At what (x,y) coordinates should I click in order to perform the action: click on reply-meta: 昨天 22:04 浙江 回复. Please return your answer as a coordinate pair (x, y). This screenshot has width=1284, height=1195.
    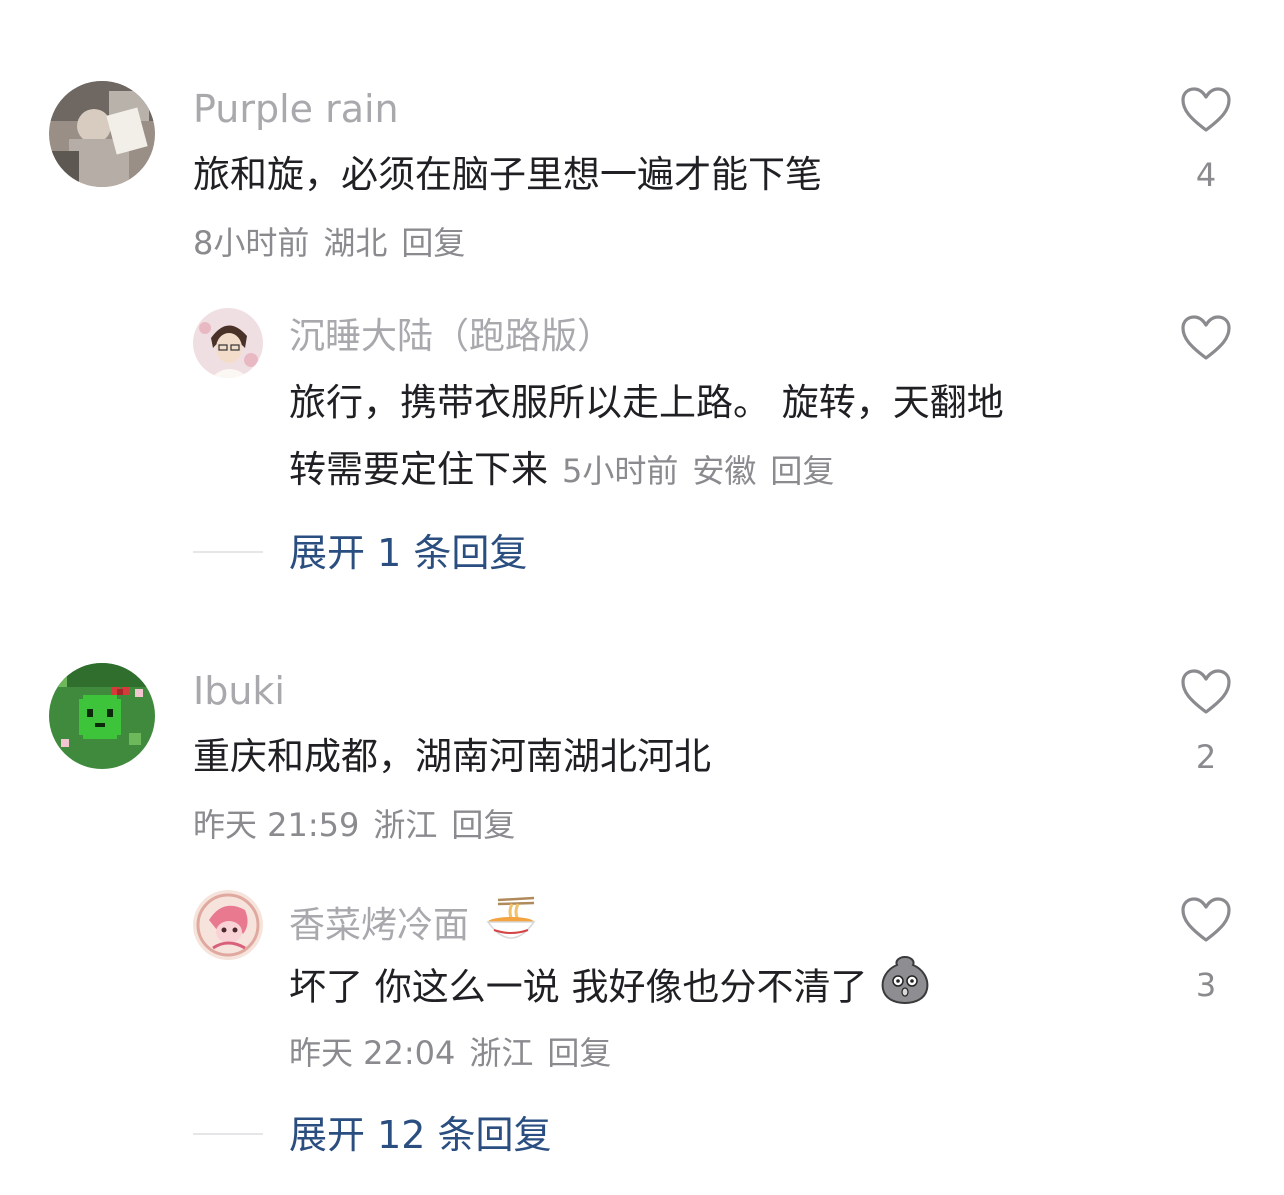
    Looking at the image, I should click on (457, 1053).